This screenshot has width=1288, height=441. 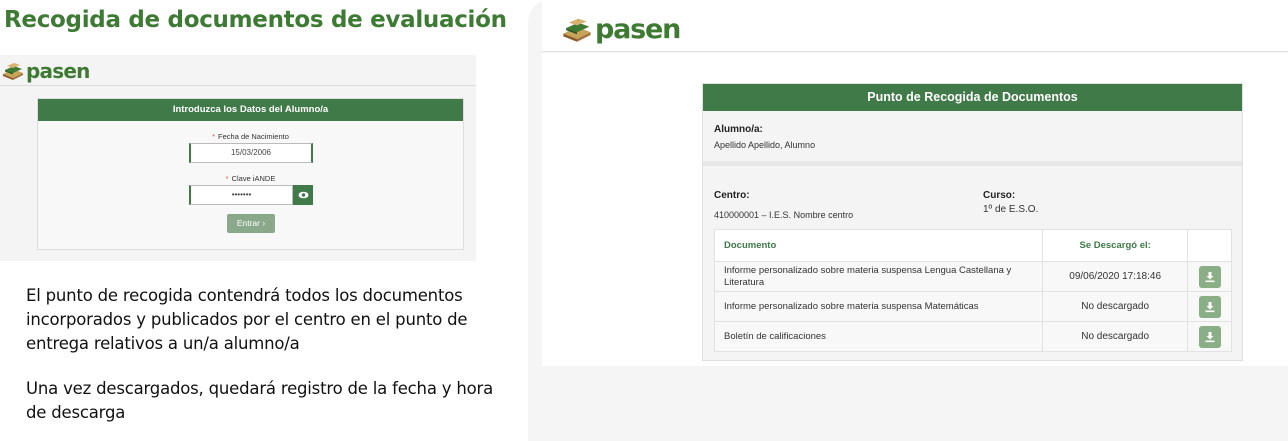 I want to click on card-header: Punto de Recogida de Documentos, so click(x=972, y=97).